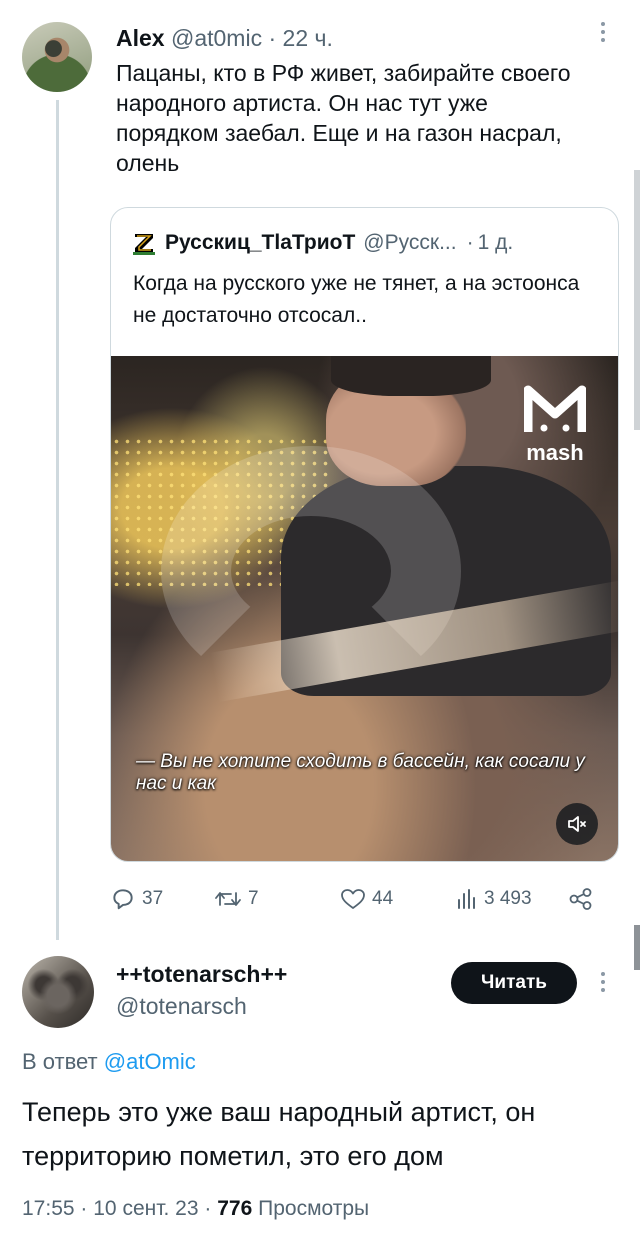 The image size is (640, 1249). What do you see at coordinates (48, 1208) in the screenshot?
I see `tweet-time: 17:55` at bounding box center [48, 1208].